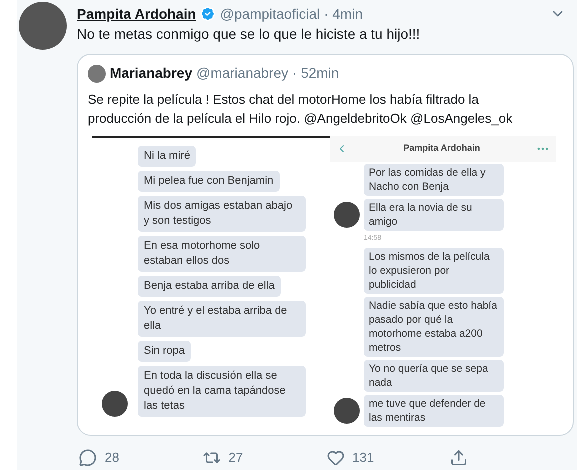 The image size is (577, 475). What do you see at coordinates (300, 109) in the screenshot?
I see `quote-text: Se repite la película ! Estos chat del motorHome los había filtrado la producción de la película el Hilo rojo. @AngeldebritoOk @LosAngeles_ok` at bounding box center [300, 109].